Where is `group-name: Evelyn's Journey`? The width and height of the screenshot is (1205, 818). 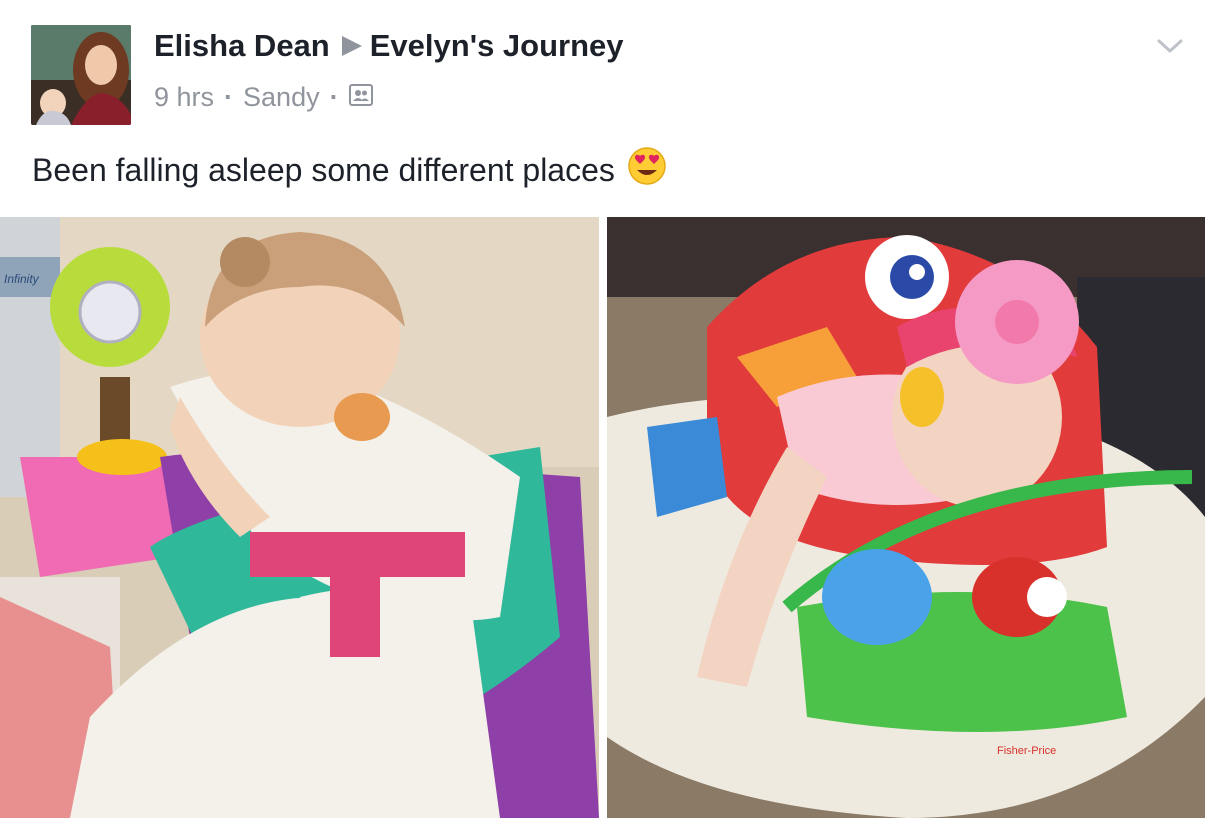 group-name: Evelyn's Journey is located at coordinates (497, 46).